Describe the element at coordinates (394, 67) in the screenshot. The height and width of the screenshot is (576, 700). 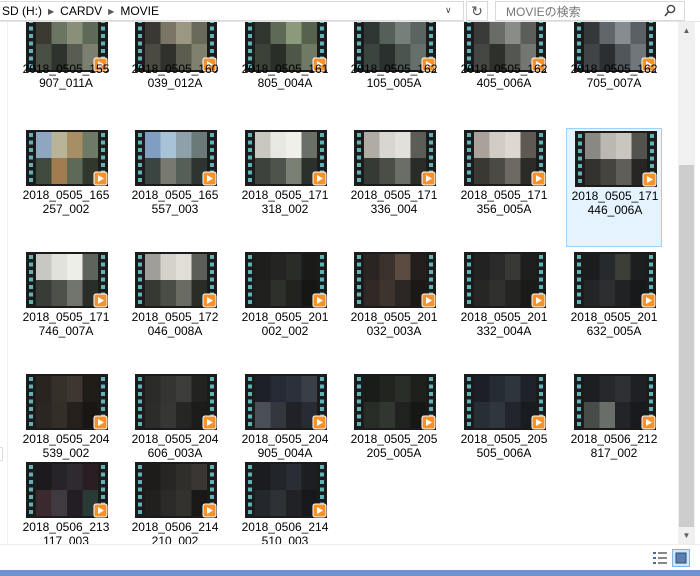
I see `file-item: 2018_0505_162 105_005A` at that location.